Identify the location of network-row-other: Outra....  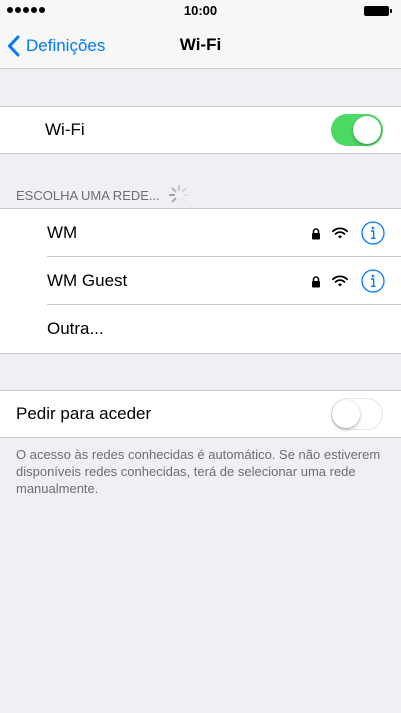
(200, 329).